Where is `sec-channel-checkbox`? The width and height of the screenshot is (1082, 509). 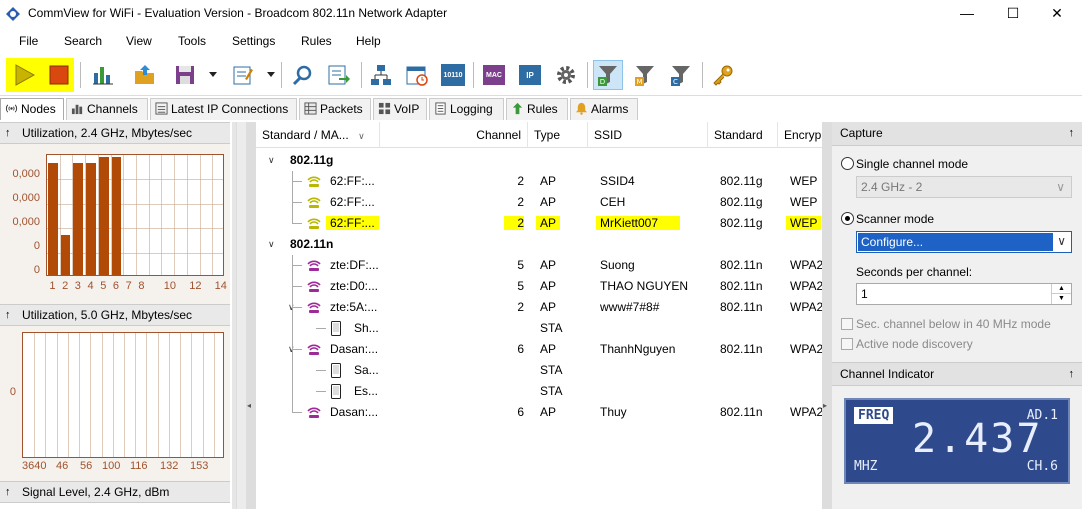
sec-channel-checkbox is located at coordinates (847, 324).